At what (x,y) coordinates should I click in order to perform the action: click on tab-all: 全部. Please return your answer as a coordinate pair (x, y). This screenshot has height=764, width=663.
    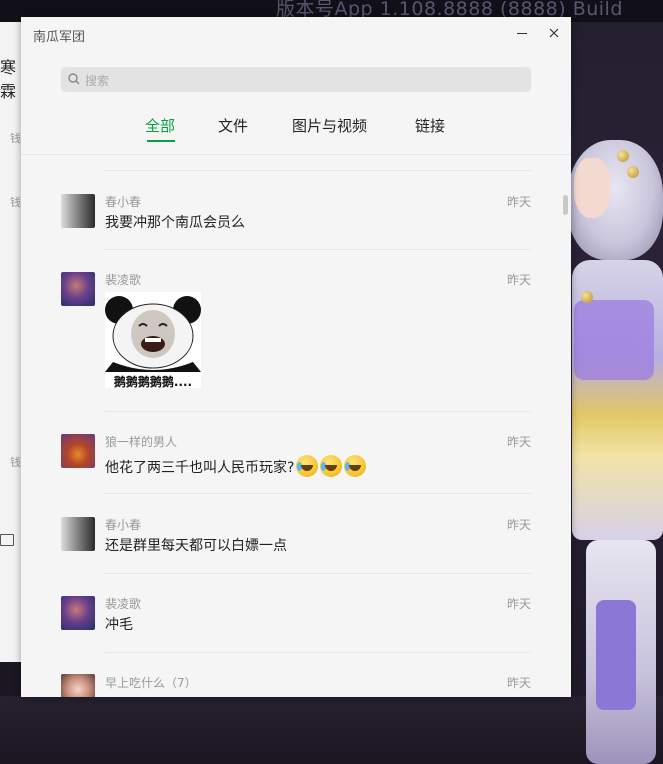
    Looking at the image, I should click on (160, 125).